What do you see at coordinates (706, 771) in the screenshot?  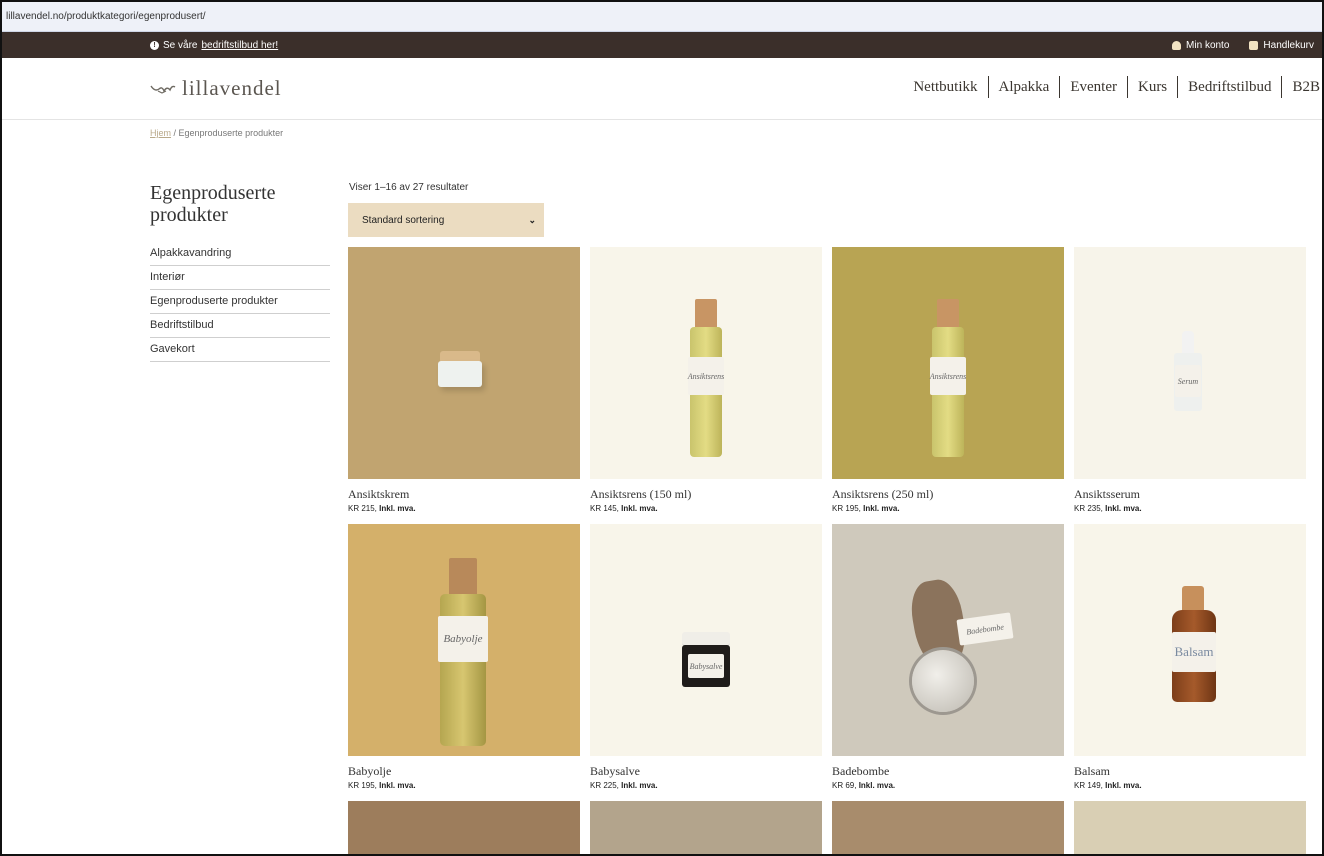 I see `product-name: Babysalve` at bounding box center [706, 771].